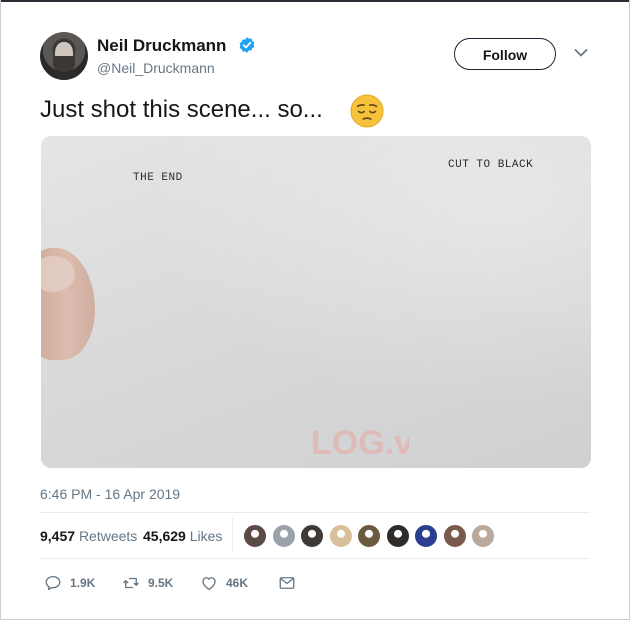  What do you see at coordinates (367, 111) in the screenshot?
I see `pensive-face-emoji` at bounding box center [367, 111].